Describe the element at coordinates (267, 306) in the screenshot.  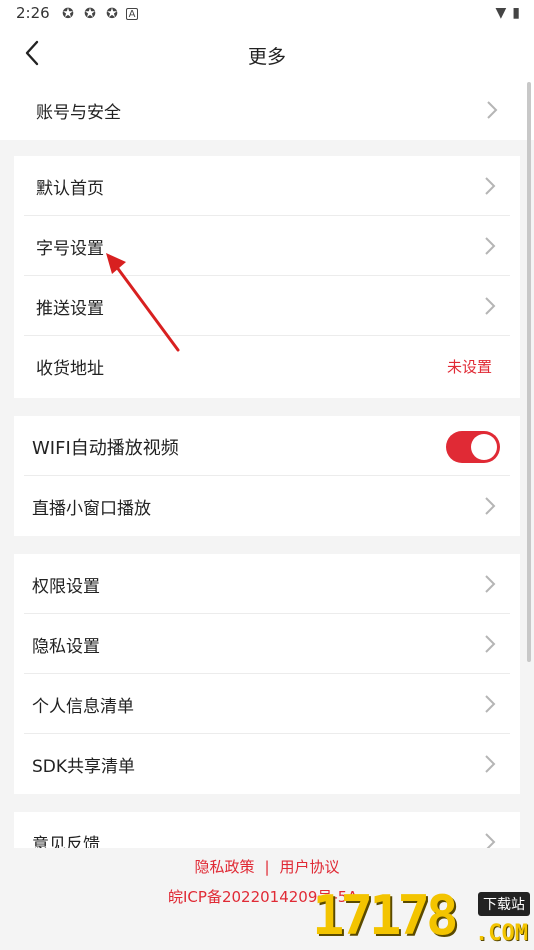
I see `row-push-settings: 推送设置` at that location.